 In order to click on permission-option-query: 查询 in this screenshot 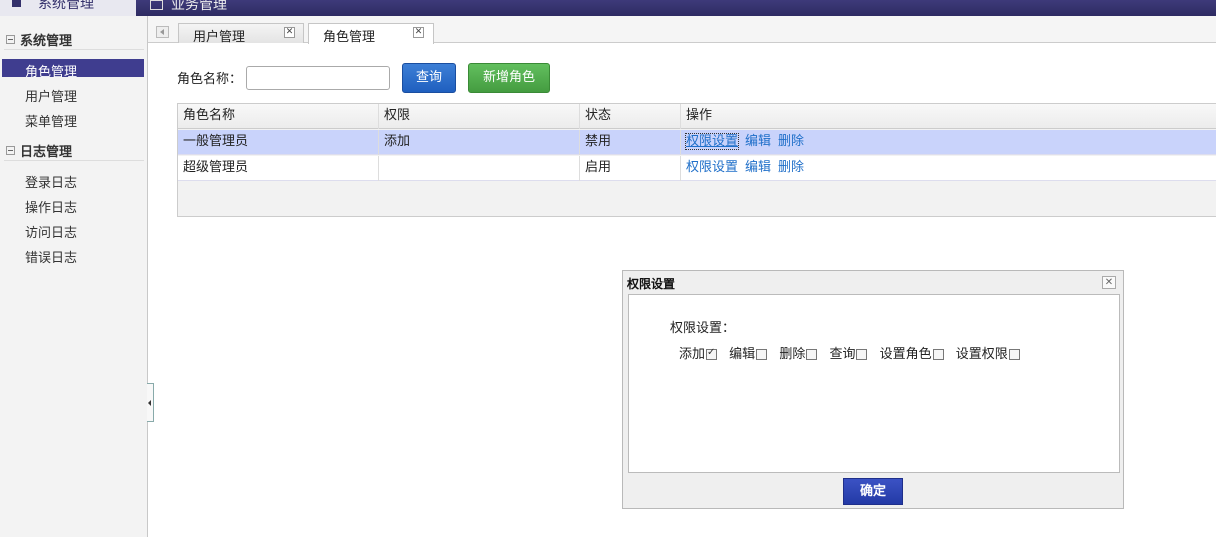, I will do `click(848, 352)`.